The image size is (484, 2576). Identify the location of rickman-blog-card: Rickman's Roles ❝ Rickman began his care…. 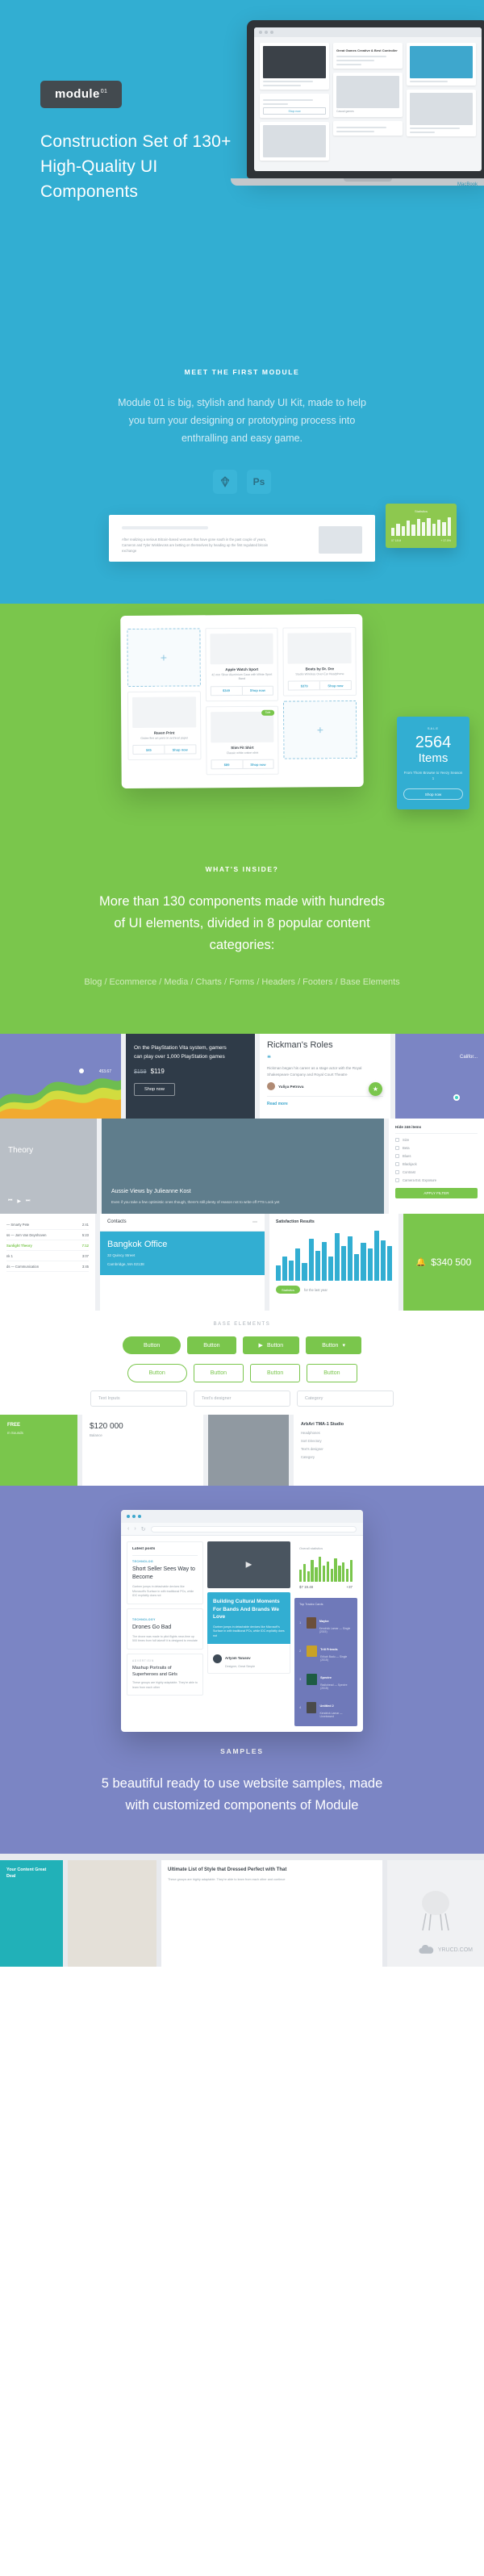
(325, 1076).